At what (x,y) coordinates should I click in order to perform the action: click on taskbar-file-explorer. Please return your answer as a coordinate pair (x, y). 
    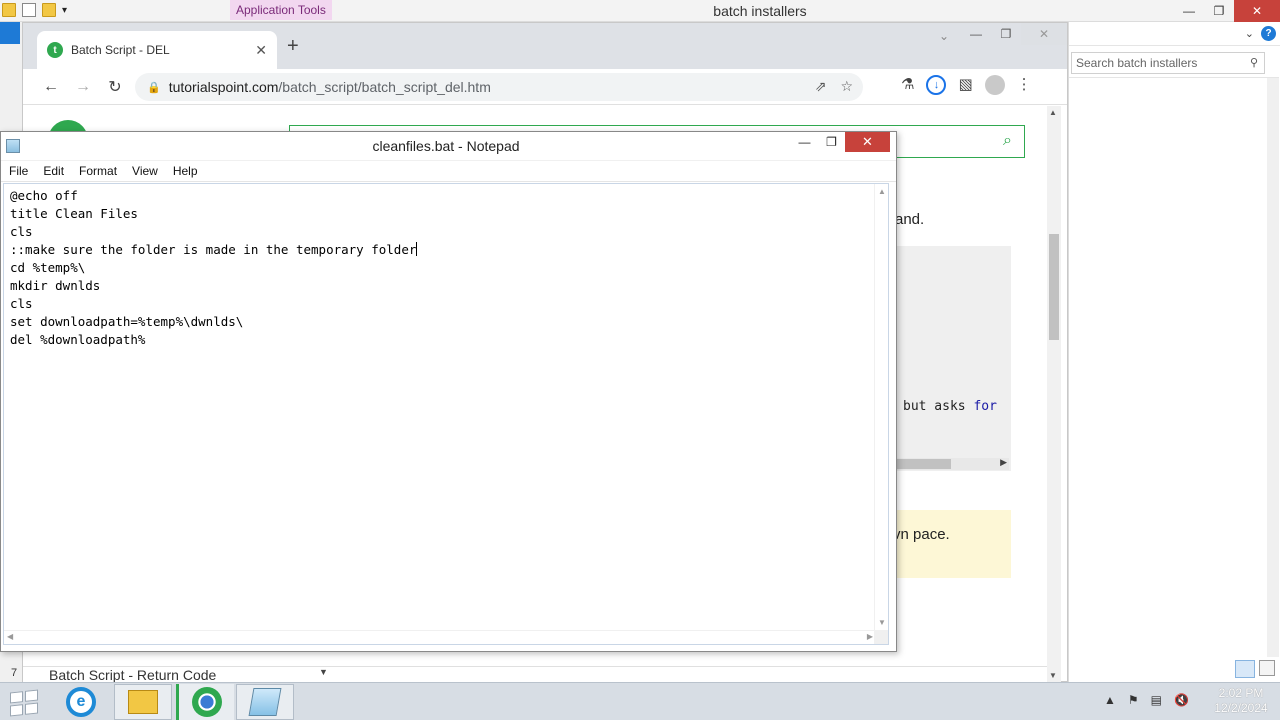
    Looking at the image, I should click on (143, 702).